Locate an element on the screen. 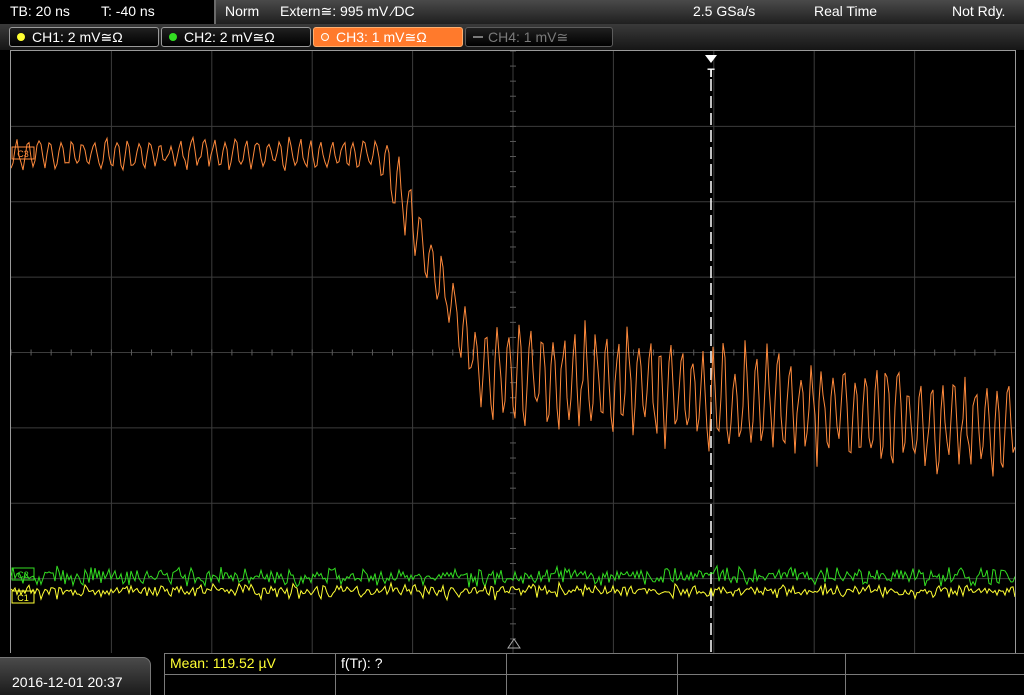 The width and height of the screenshot is (1024, 695). ch2-offset-label: C2 is located at coordinates (23, 575).